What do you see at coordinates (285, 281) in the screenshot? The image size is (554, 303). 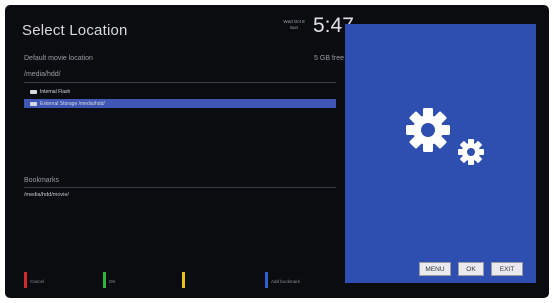 I see `blue-key-label: Add bookmark` at bounding box center [285, 281].